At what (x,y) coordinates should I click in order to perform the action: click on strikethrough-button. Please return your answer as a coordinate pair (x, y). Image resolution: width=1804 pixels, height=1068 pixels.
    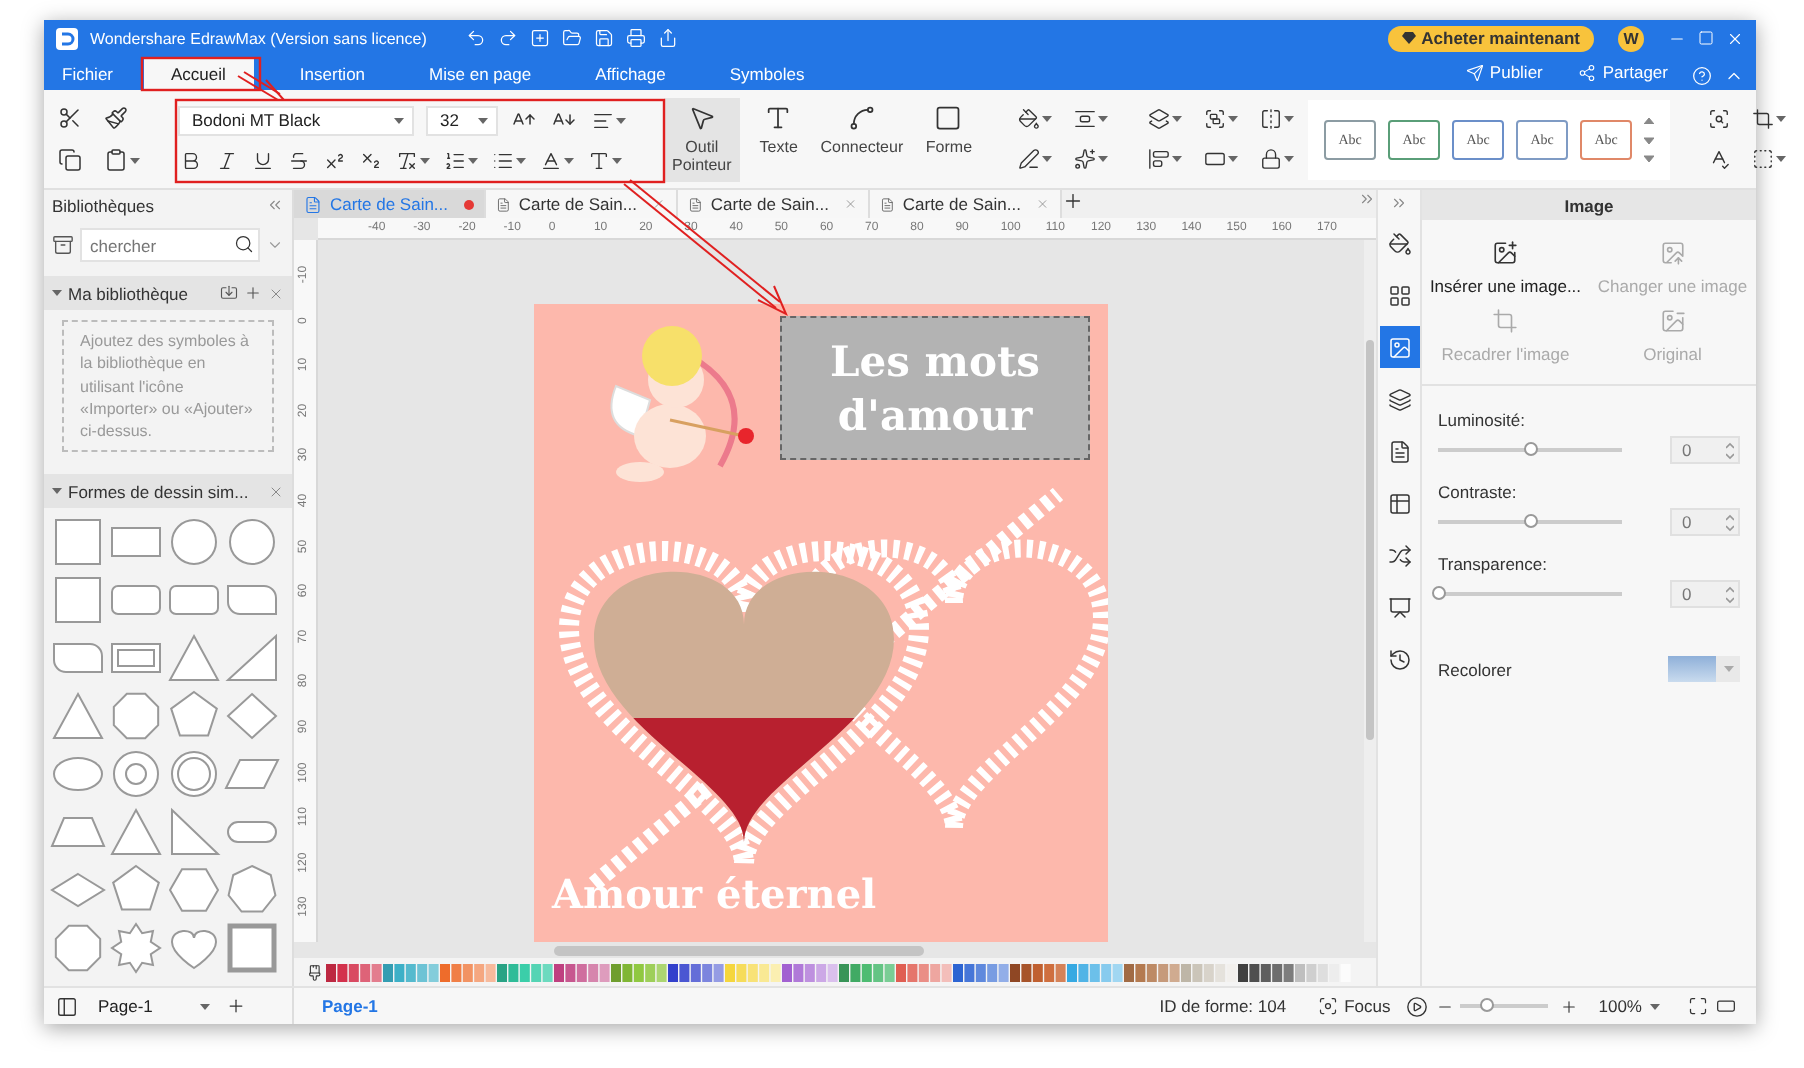
    Looking at the image, I should click on (299, 160).